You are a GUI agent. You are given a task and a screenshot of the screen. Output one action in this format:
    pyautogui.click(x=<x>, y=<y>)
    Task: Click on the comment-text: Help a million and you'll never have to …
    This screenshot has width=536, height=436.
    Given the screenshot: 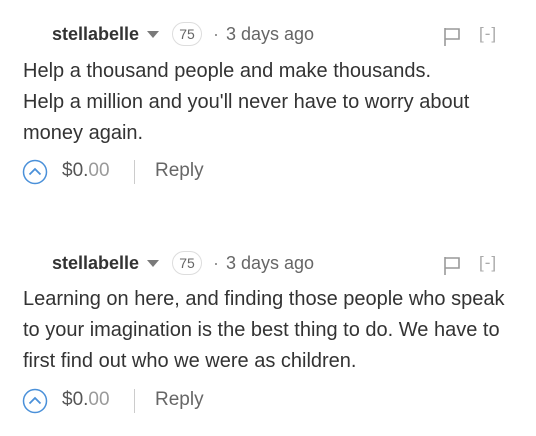 What is the action you would take?
    pyautogui.click(x=246, y=117)
    